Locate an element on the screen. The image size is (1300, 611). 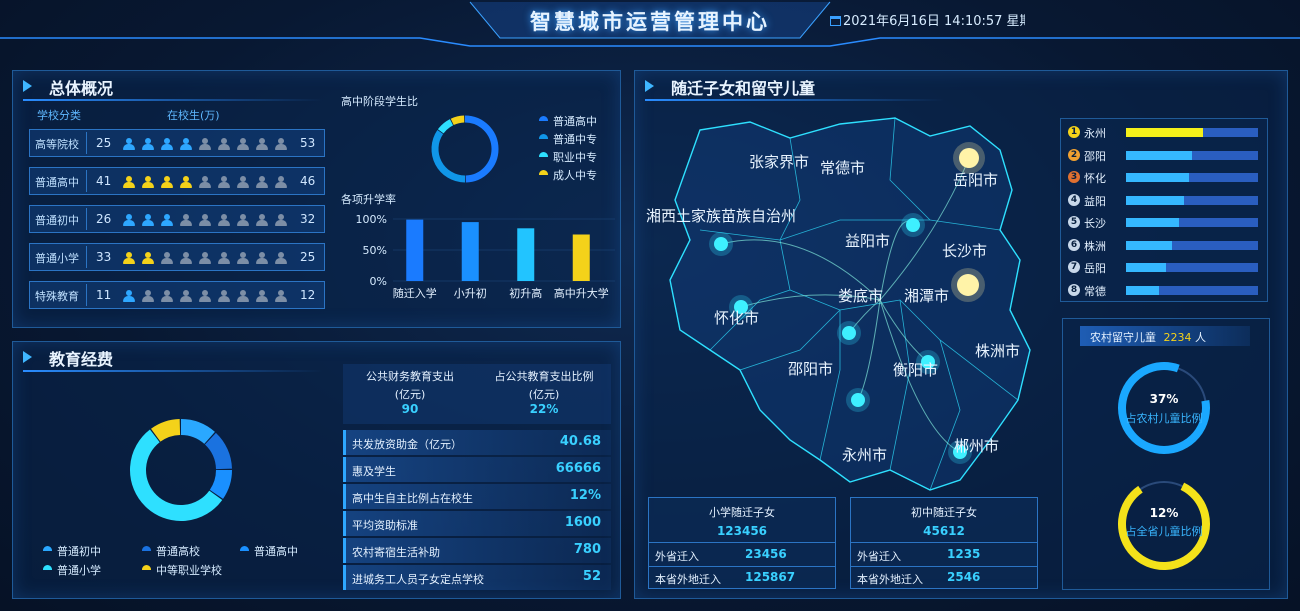
x-tick-label: 初升高 is located at coordinates (525, 293).